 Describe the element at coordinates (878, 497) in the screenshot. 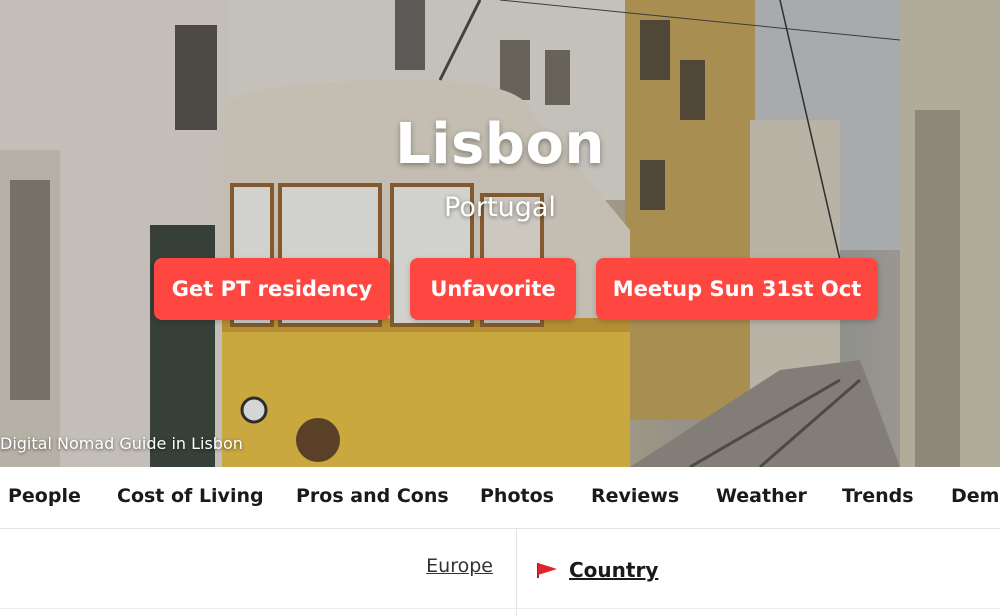

I see `tab-trends: Trends` at that location.